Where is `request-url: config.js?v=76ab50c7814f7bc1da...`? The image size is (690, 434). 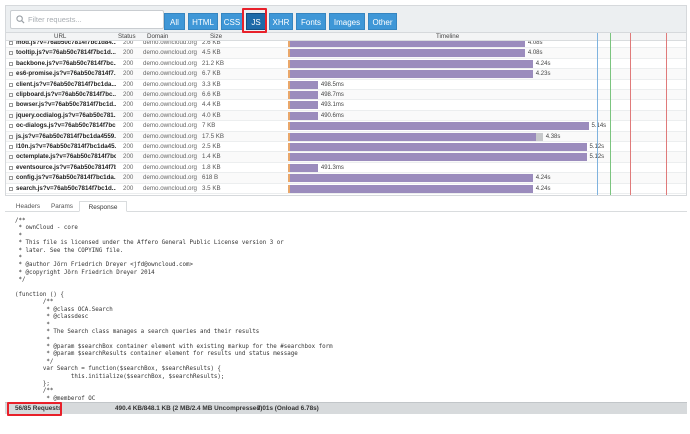
request-url: config.js?v=76ab50c7814f7bc1da... is located at coordinates (66, 178).